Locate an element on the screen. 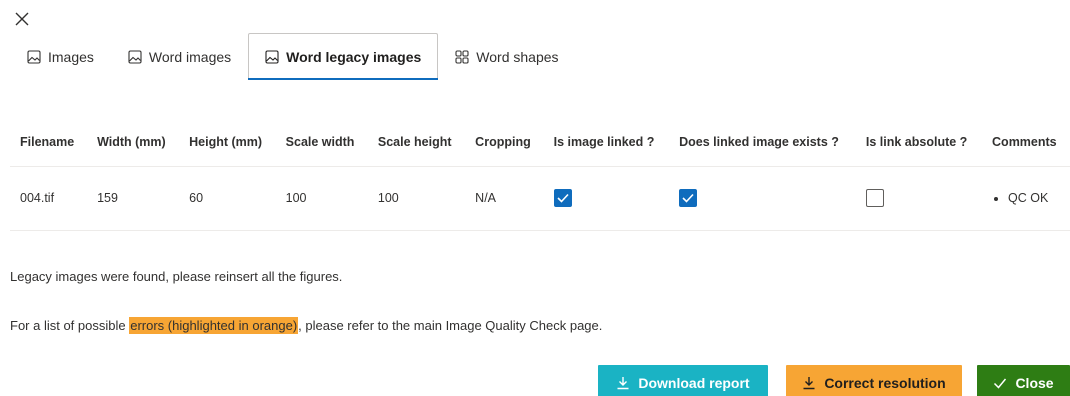 The height and width of the screenshot is (396, 1070). download-report-button: Download report is located at coordinates (683, 380).